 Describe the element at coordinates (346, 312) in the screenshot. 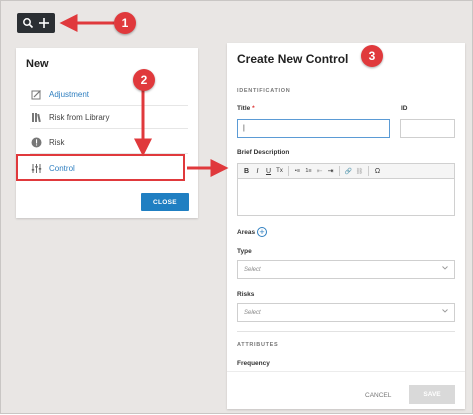

I see `risks-select: Select` at that location.